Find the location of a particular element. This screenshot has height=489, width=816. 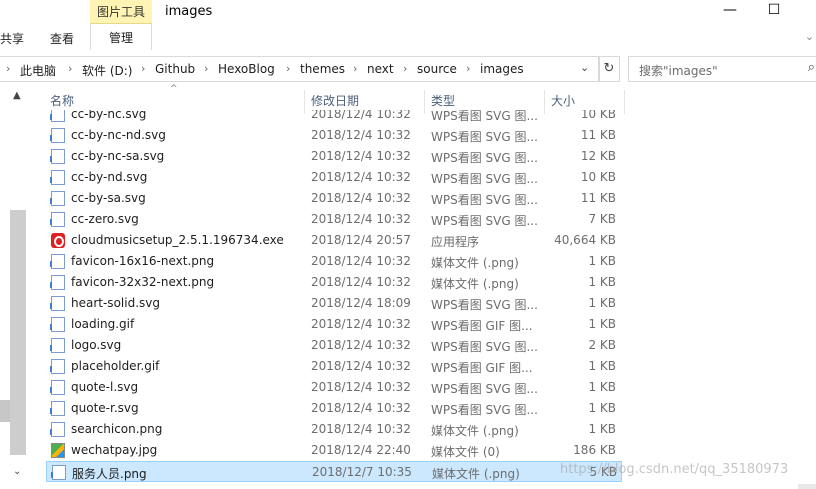

breadcrumb-github: Github is located at coordinates (175, 69).